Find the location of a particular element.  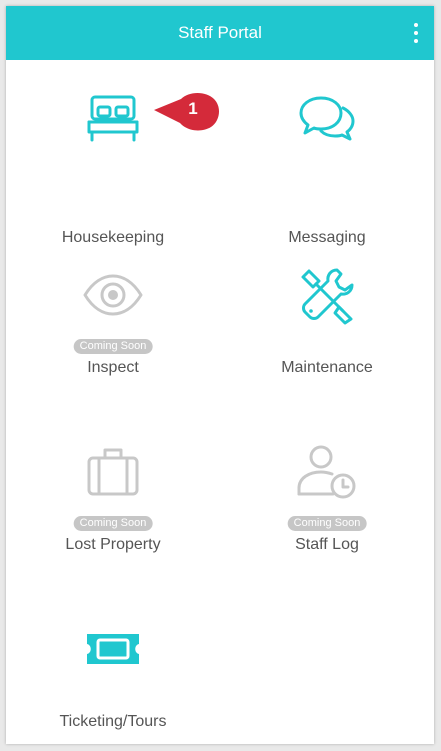

tile-label: Lost Property is located at coordinates (113, 544).